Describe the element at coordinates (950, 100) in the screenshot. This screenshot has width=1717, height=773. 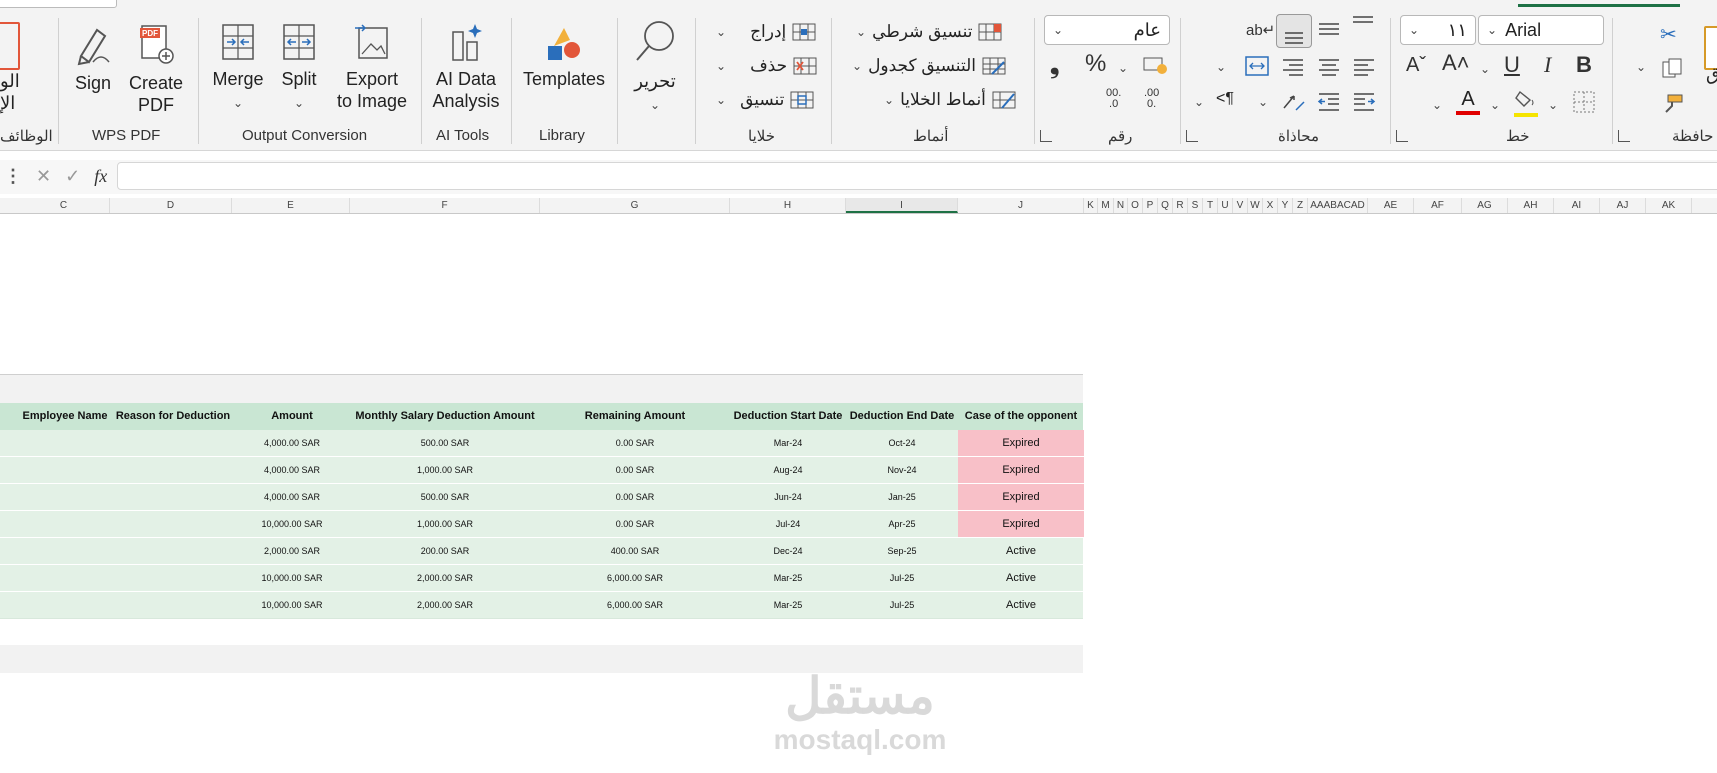
I see `cell-styles-button: ⌄ أنماط الخلايا` at that location.